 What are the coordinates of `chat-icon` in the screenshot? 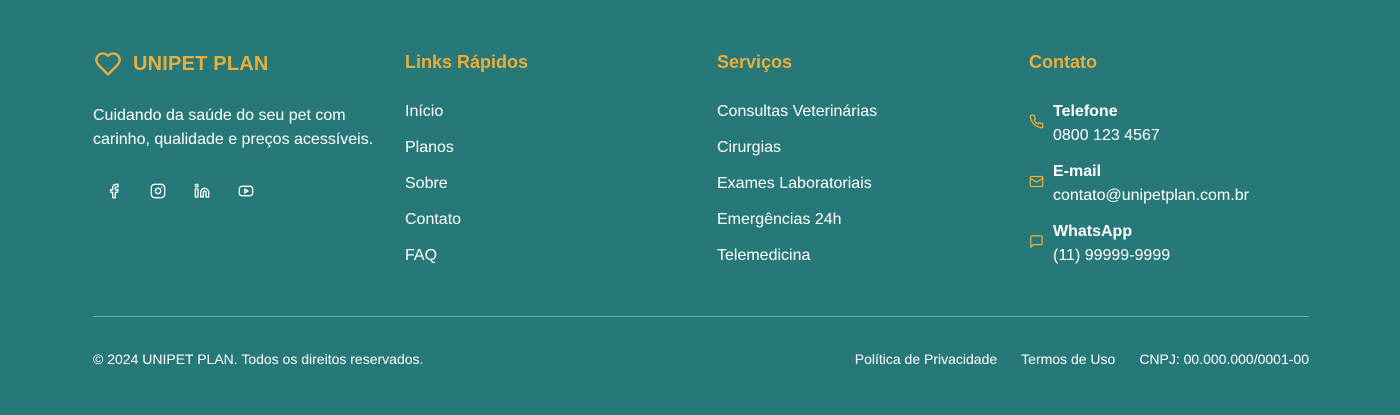 It's located at (1036, 241).